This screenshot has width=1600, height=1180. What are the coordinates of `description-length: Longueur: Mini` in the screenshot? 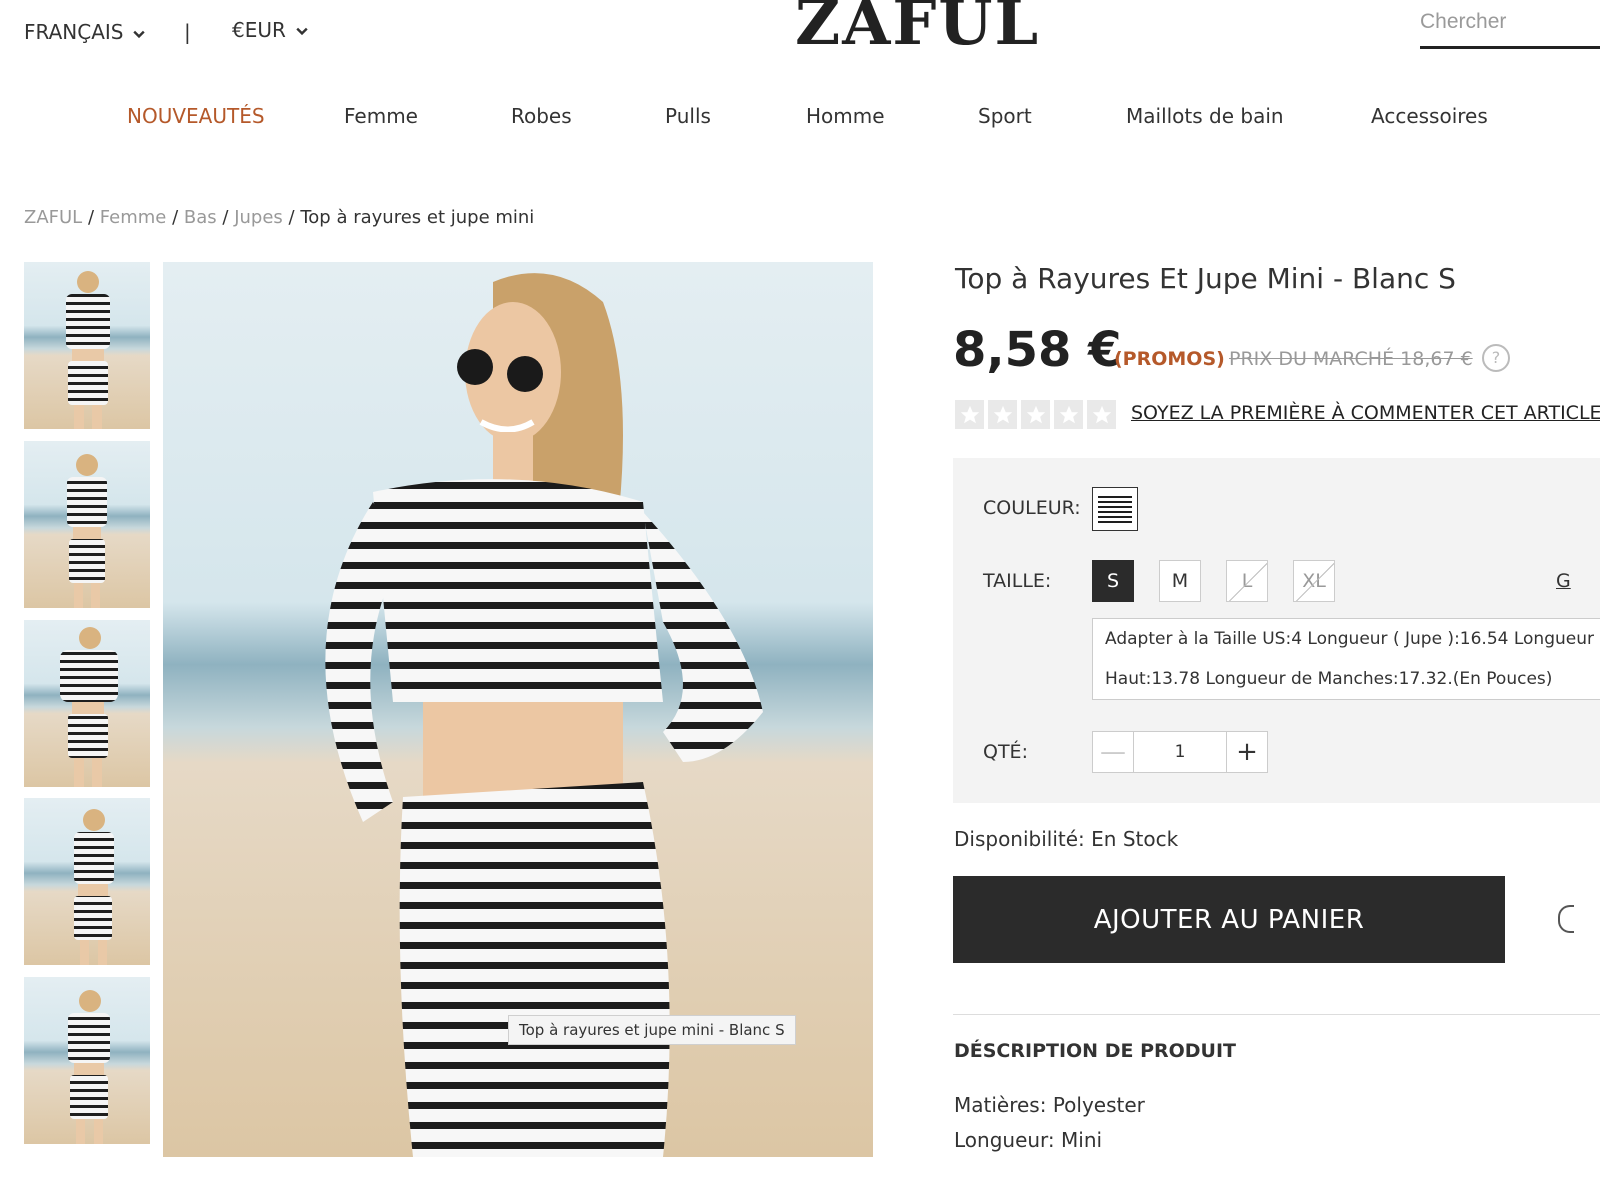 It's located at (1028, 1140).